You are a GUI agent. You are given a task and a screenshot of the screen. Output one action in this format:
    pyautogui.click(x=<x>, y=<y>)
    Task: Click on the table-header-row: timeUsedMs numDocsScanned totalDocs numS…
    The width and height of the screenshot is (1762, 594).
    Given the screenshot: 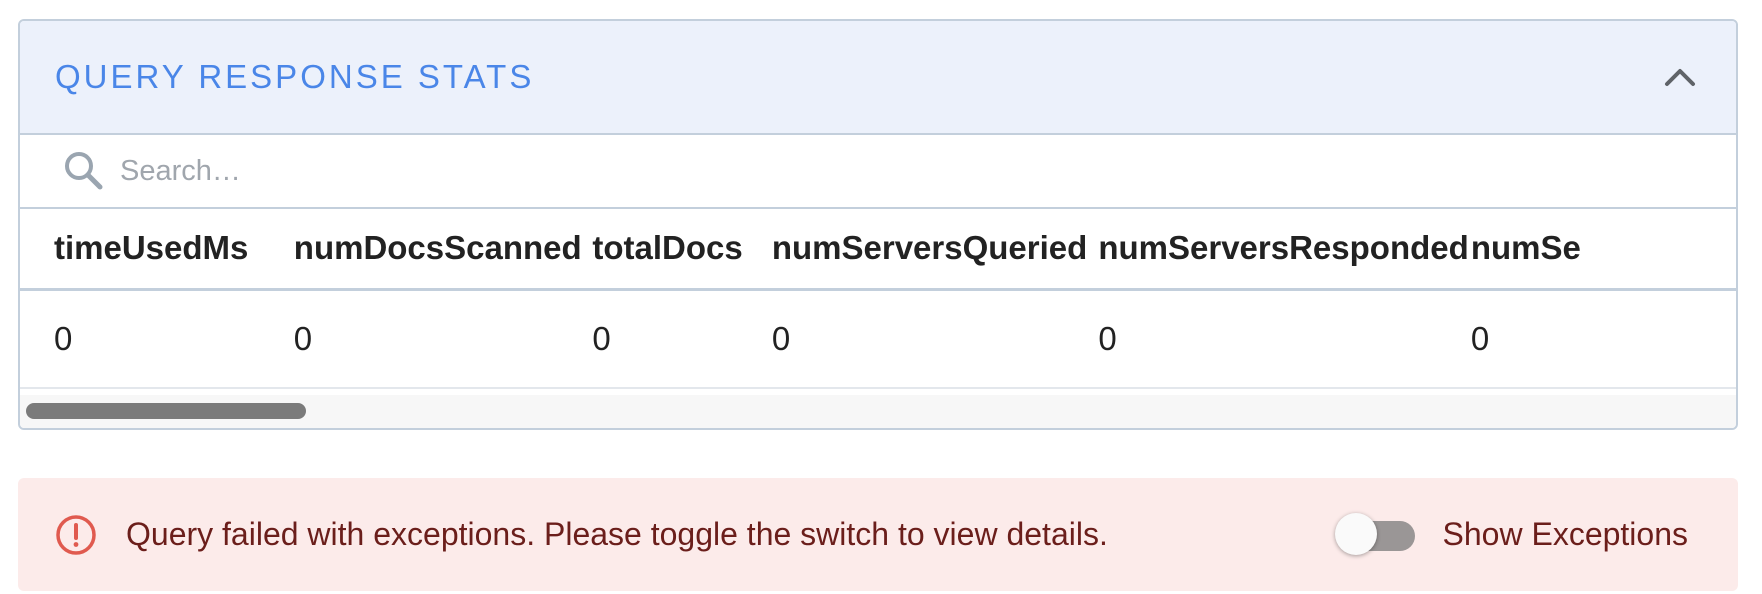 What is the action you would take?
    pyautogui.click(x=878, y=250)
    